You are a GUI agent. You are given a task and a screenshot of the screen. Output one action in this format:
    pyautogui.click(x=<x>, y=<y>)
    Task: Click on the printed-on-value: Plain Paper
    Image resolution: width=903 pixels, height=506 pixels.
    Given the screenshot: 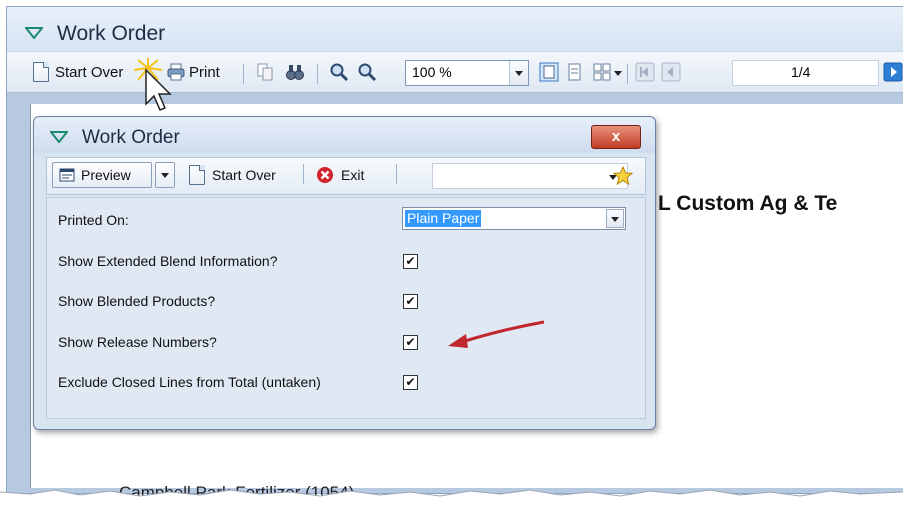 What is the action you would take?
    pyautogui.click(x=443, y=218)
    